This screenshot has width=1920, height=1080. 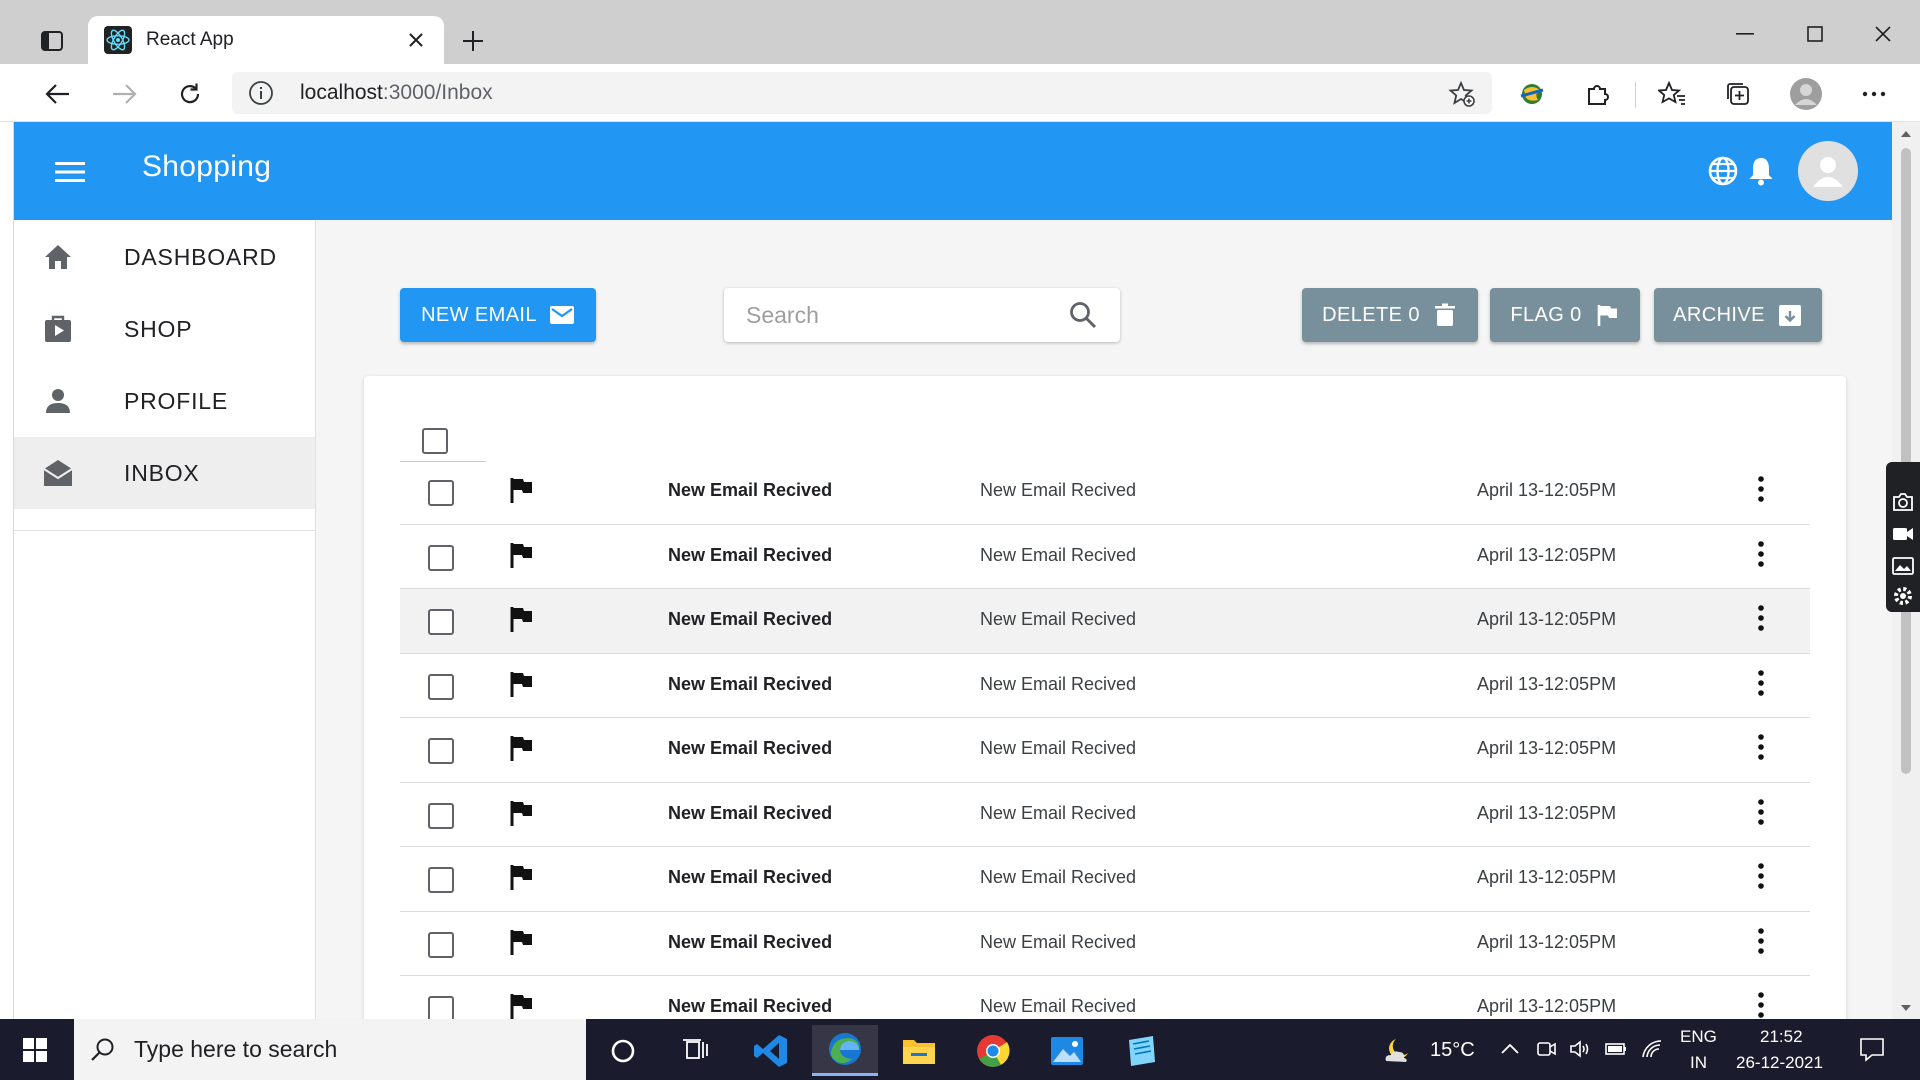 What do you see at coordinates (1580, 1049) in the screenshot?
I see `volume-icon` at bounding box center [1580, 1049].